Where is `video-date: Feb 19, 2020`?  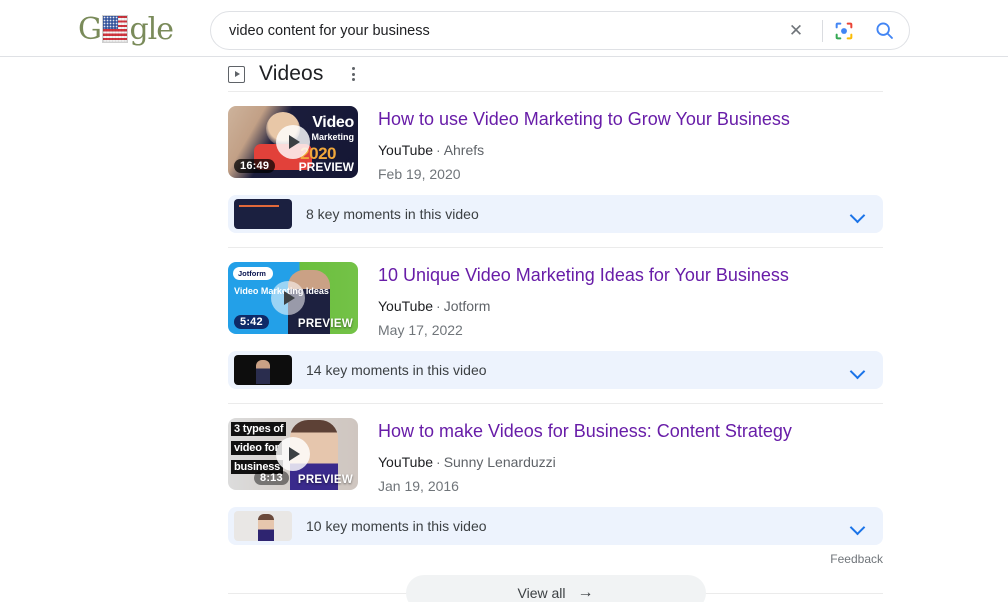 video-date: Feb 19, 2020 is located at coordinates (419, 174).